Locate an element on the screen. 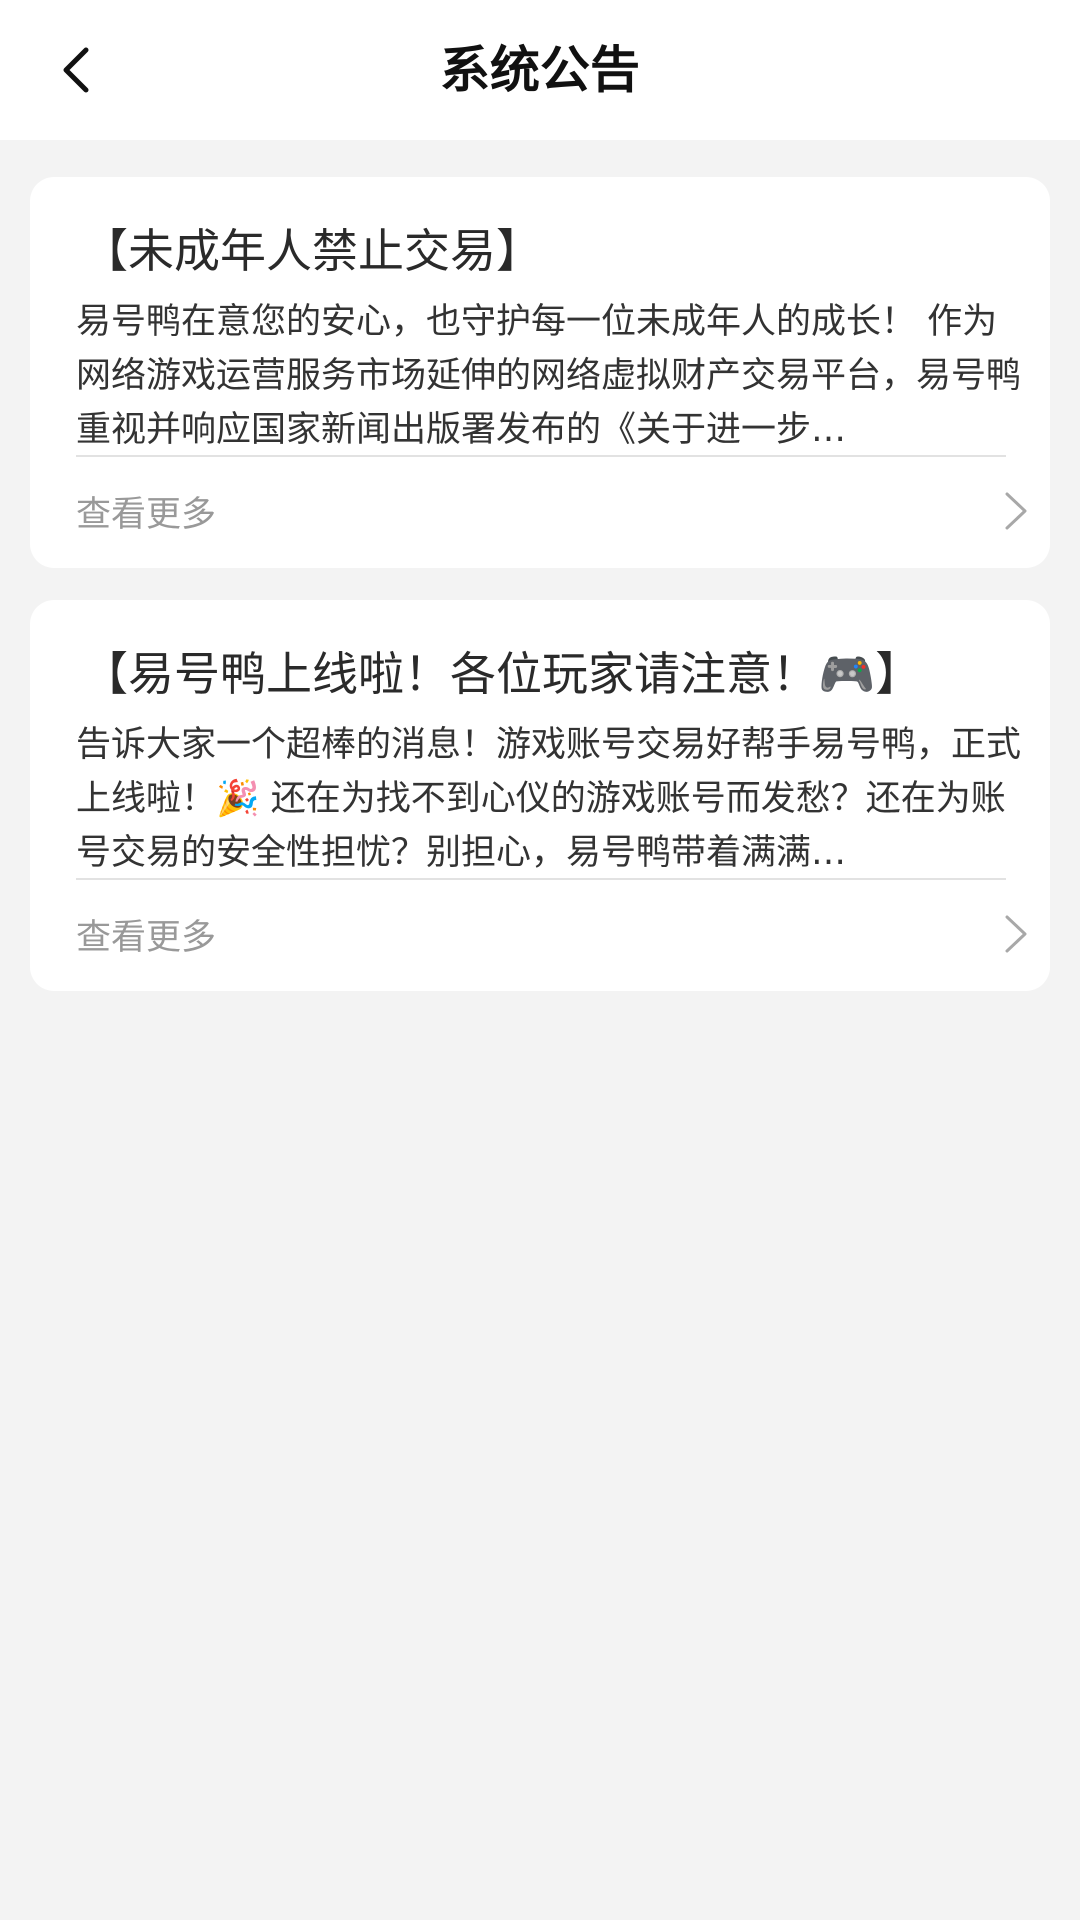 Image resolution: width=1080 pixels, height=1920 pixels. page-title: 系统公告 is located at coordinates (540, 70).